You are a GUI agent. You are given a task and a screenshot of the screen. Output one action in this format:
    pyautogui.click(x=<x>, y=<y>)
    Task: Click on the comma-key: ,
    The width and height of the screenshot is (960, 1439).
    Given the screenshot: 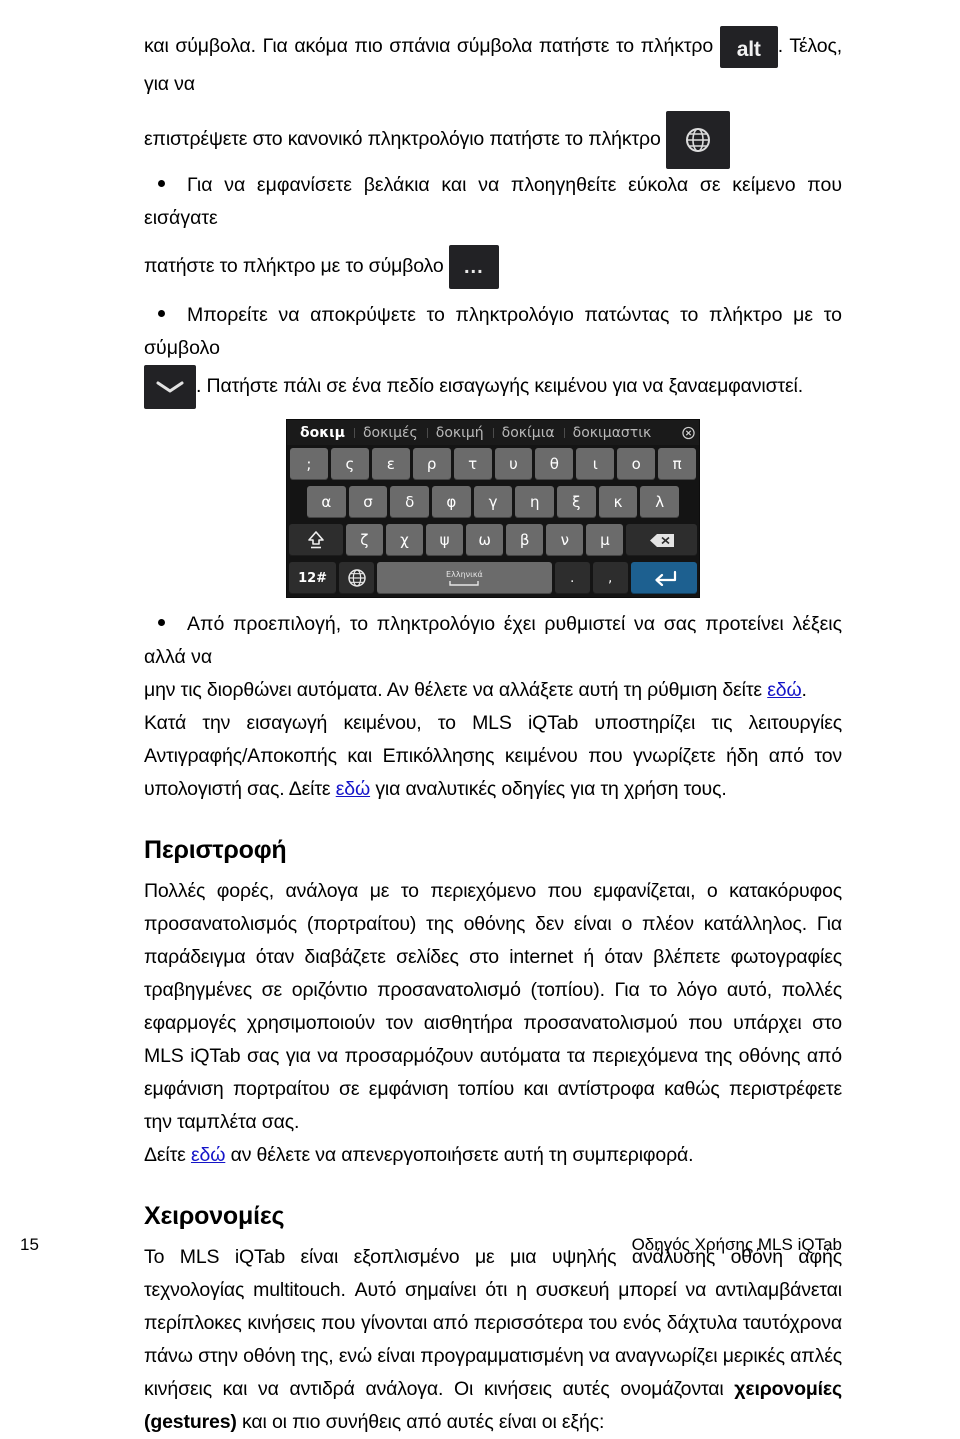 What is the action you would take?
    pyautogui.click(x=610, y=578)
    